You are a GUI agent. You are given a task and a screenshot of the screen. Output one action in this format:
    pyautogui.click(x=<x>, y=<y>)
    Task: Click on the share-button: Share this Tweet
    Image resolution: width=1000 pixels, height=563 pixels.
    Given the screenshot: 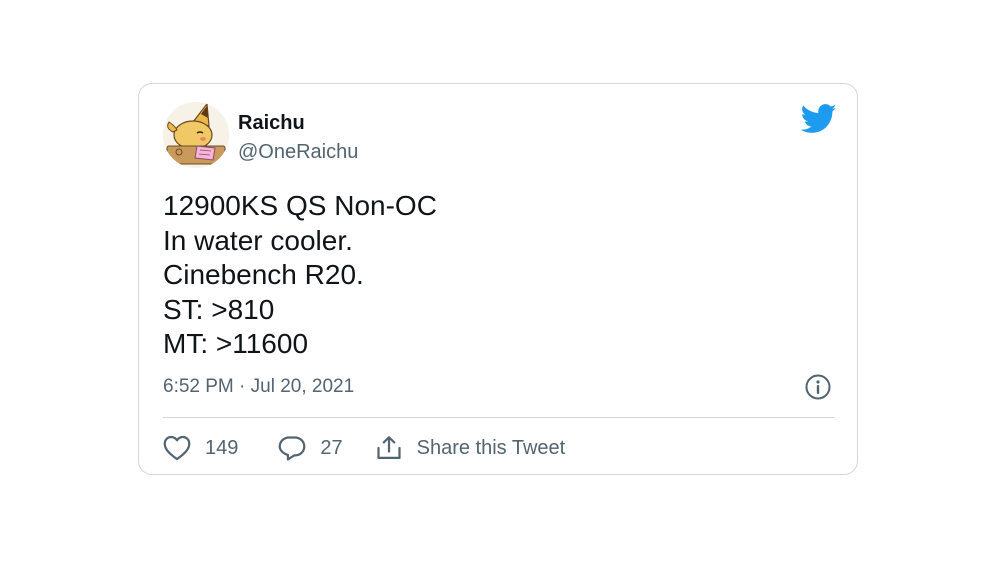 What is the action you would take?
    pyautogui.click(x=470, y=448)
    